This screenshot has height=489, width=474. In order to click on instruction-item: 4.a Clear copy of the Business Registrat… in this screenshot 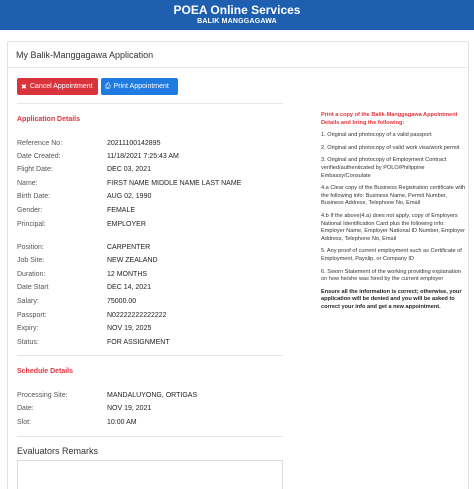, I will do `click(393, 196)`.